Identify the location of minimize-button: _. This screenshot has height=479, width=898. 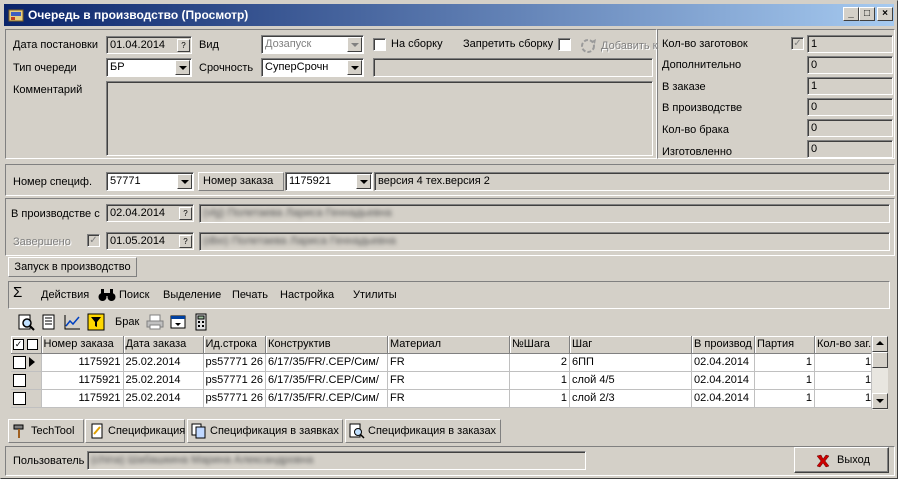
(851, 14).